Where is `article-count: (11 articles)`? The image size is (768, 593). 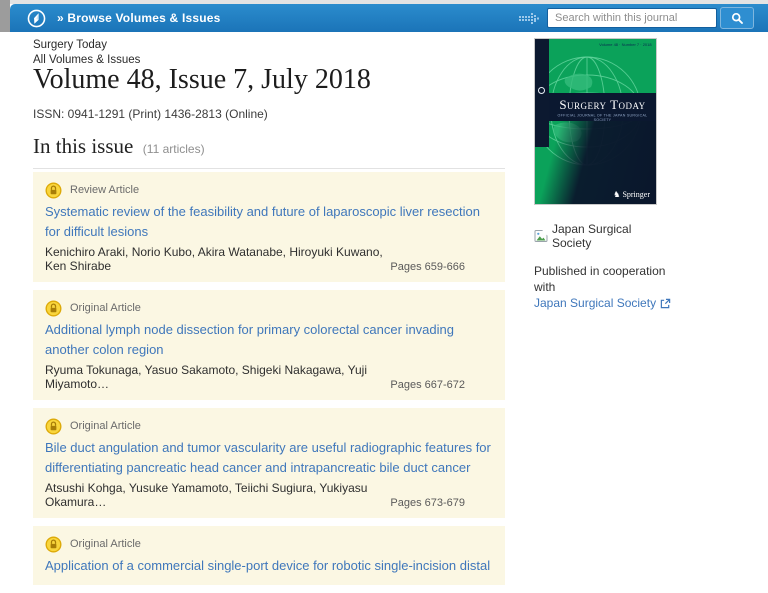 article-count: (11 articles) is located at coordinates (173, 149).